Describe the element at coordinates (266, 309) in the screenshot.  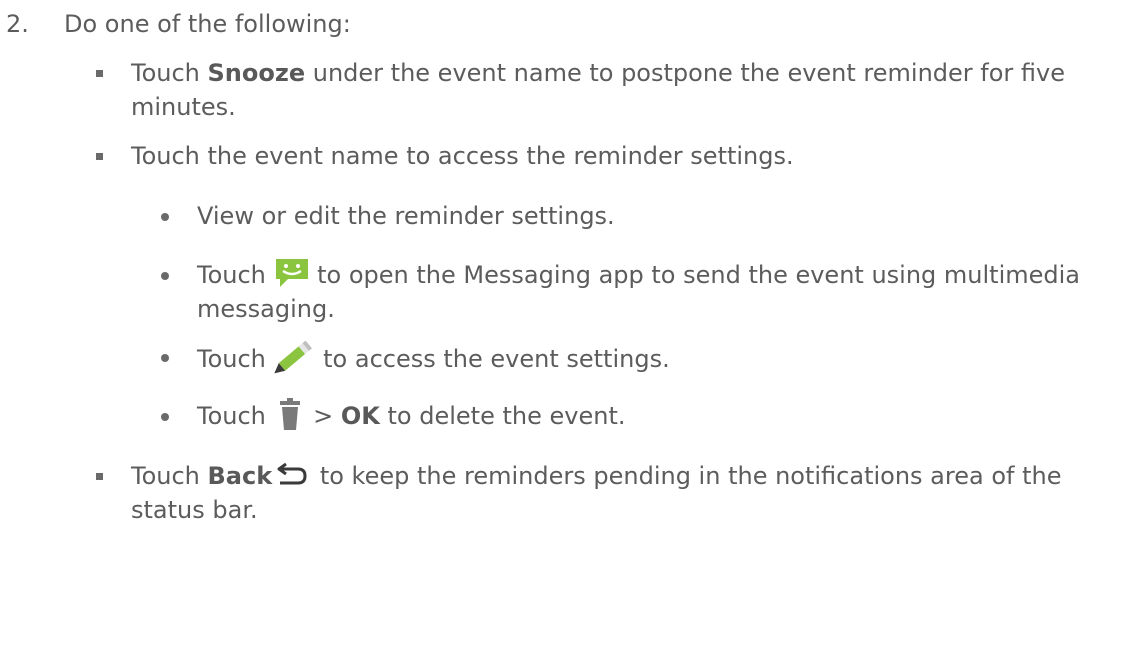
I see `messaging-item-line2: messaging.` at that location.